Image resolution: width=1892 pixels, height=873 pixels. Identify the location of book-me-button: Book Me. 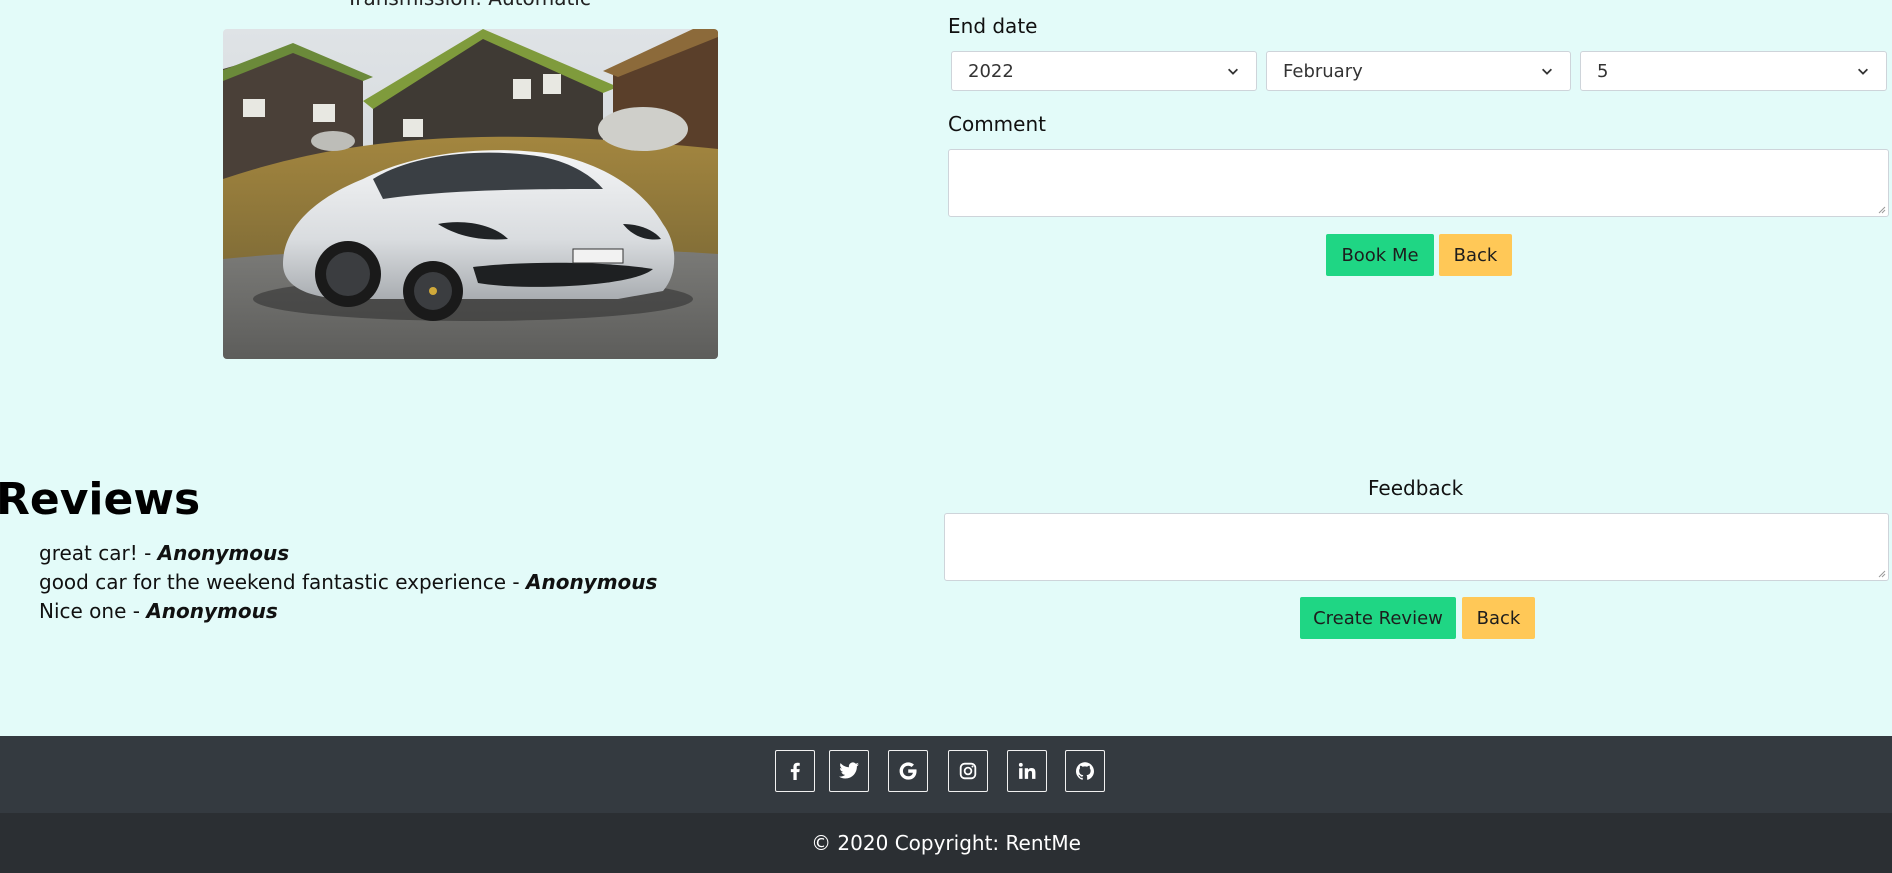
(1380, 255).